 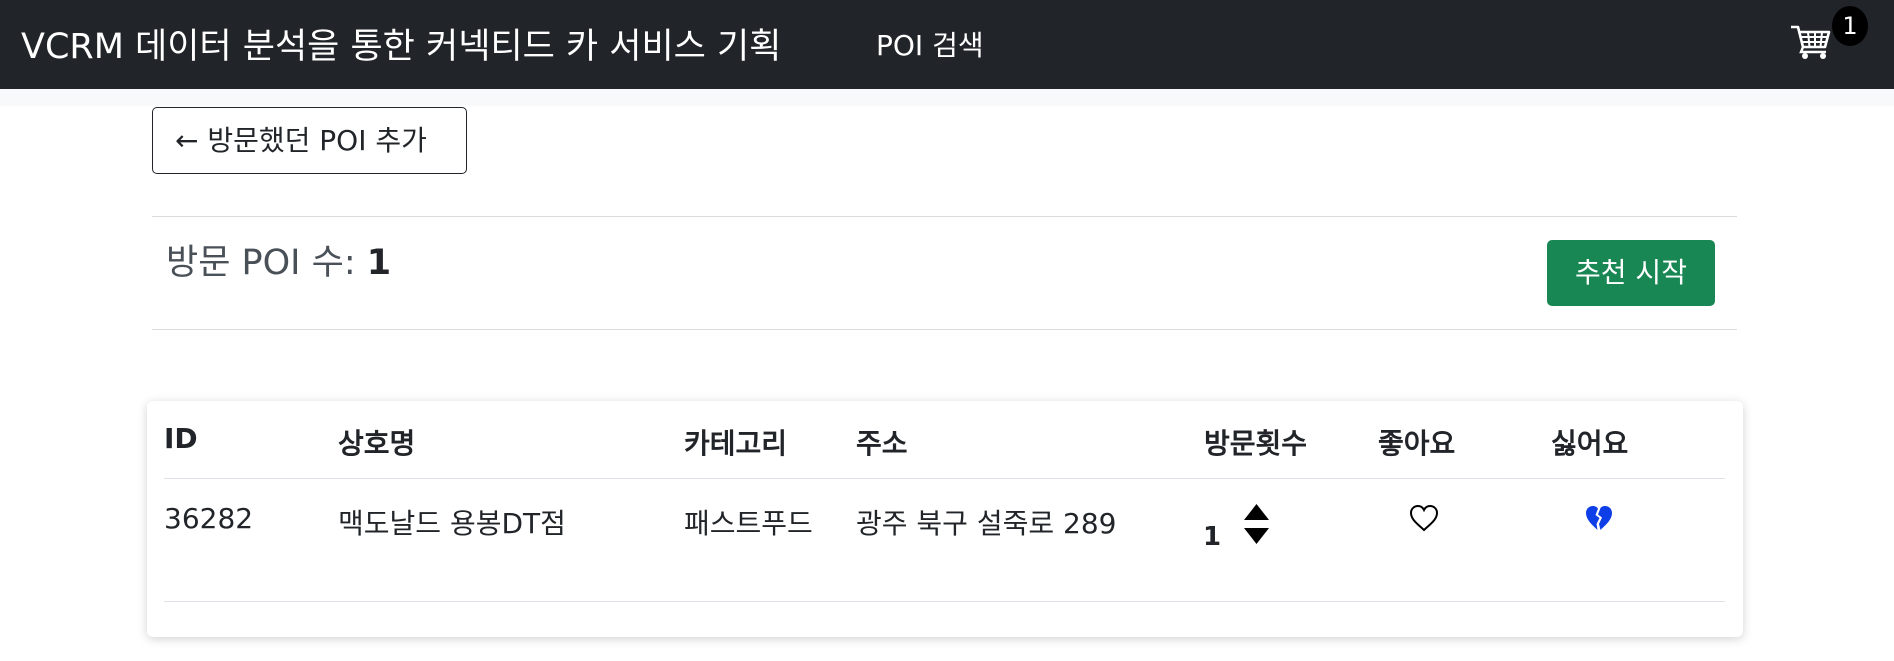 What do you see at coordinates (736, 443) in the screenshot?
I see `header-category: 카테고리` at bounding box center [736, 443].